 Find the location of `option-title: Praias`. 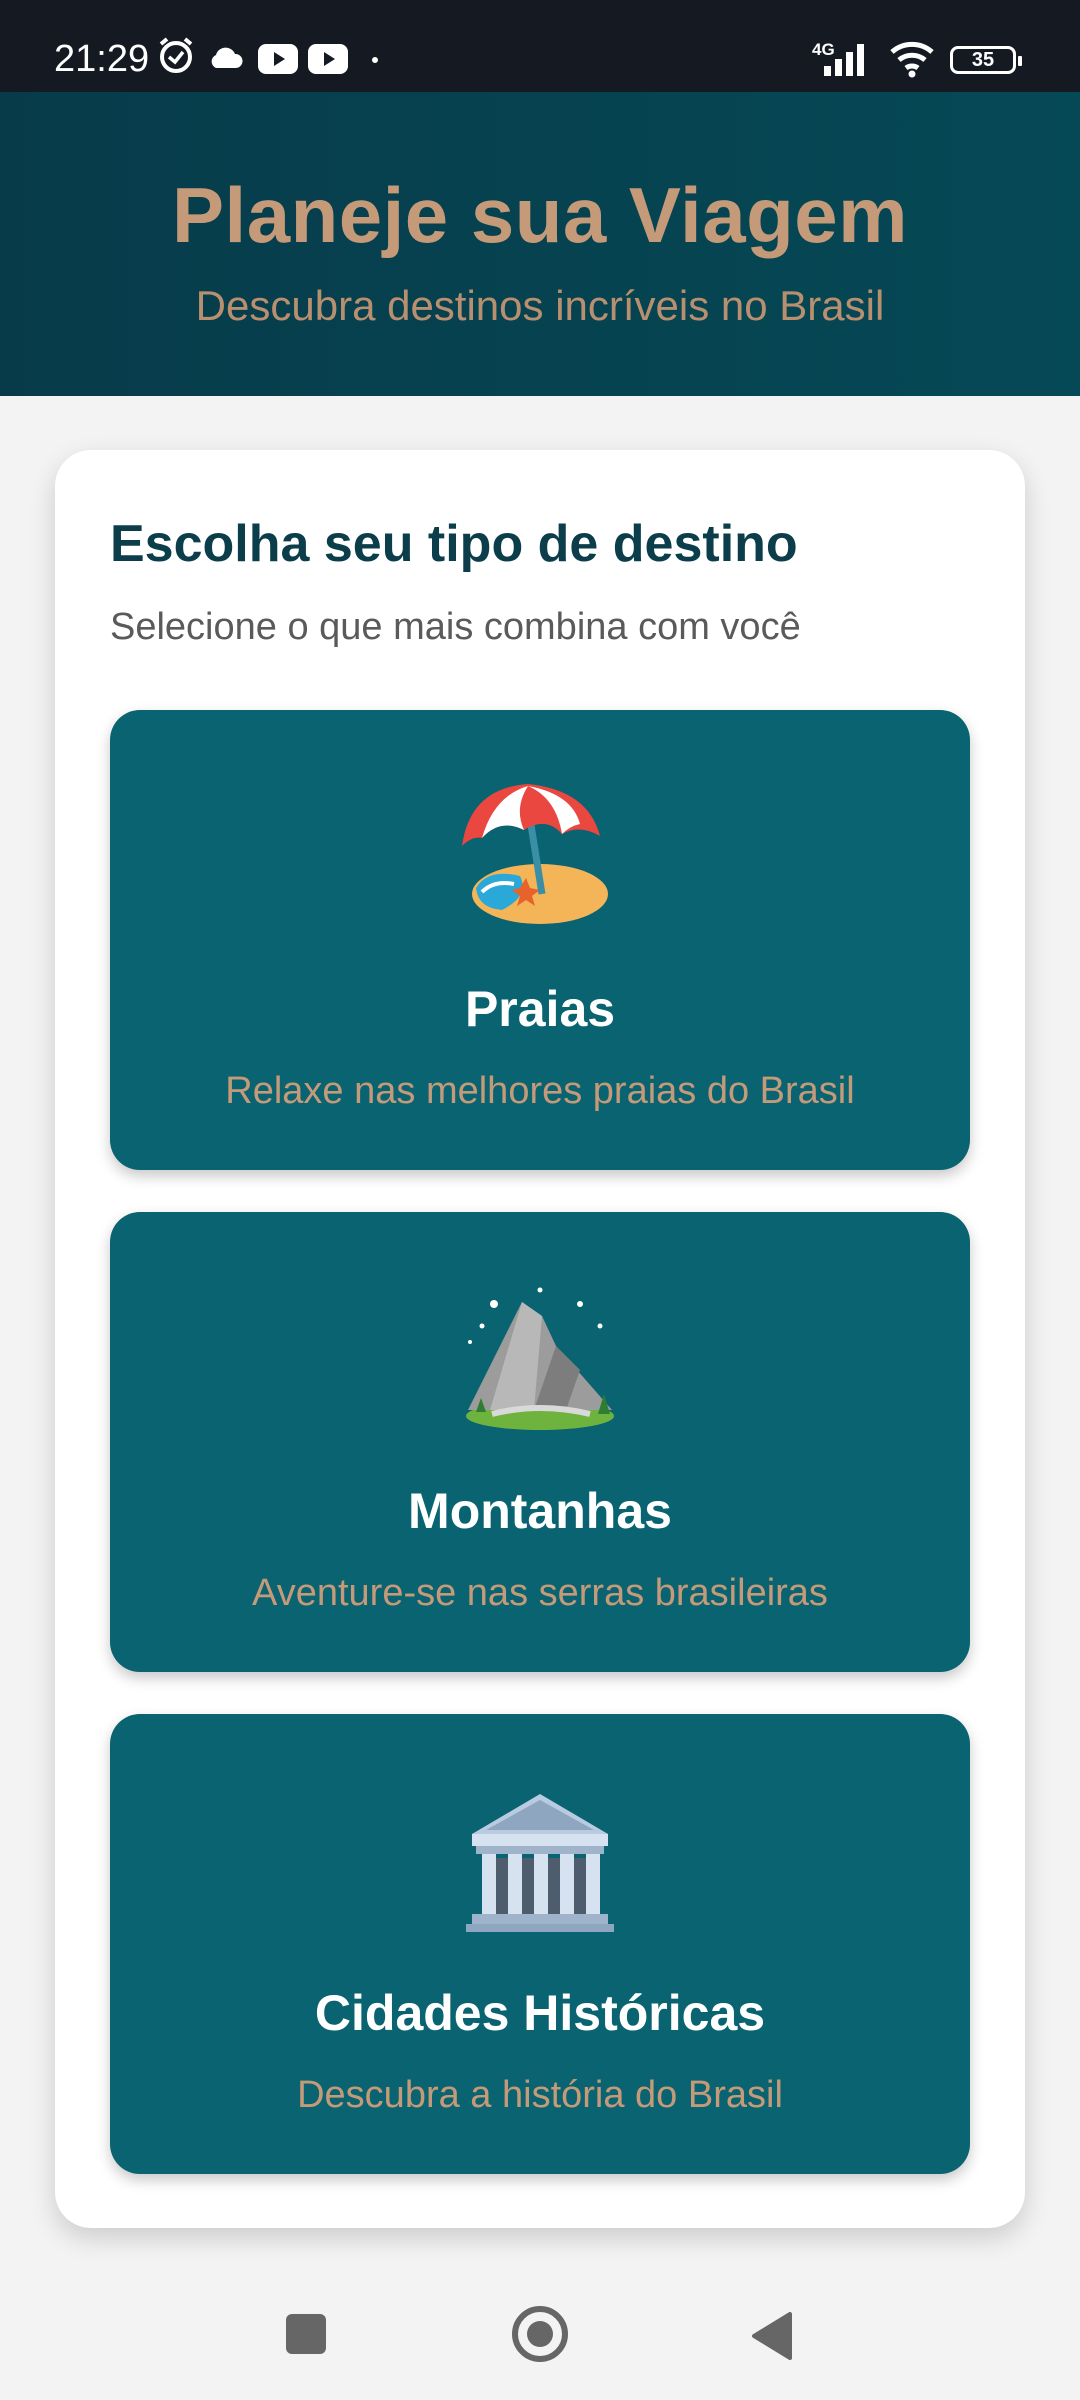

option-title: Praias is located at coordinates (540, 1009).